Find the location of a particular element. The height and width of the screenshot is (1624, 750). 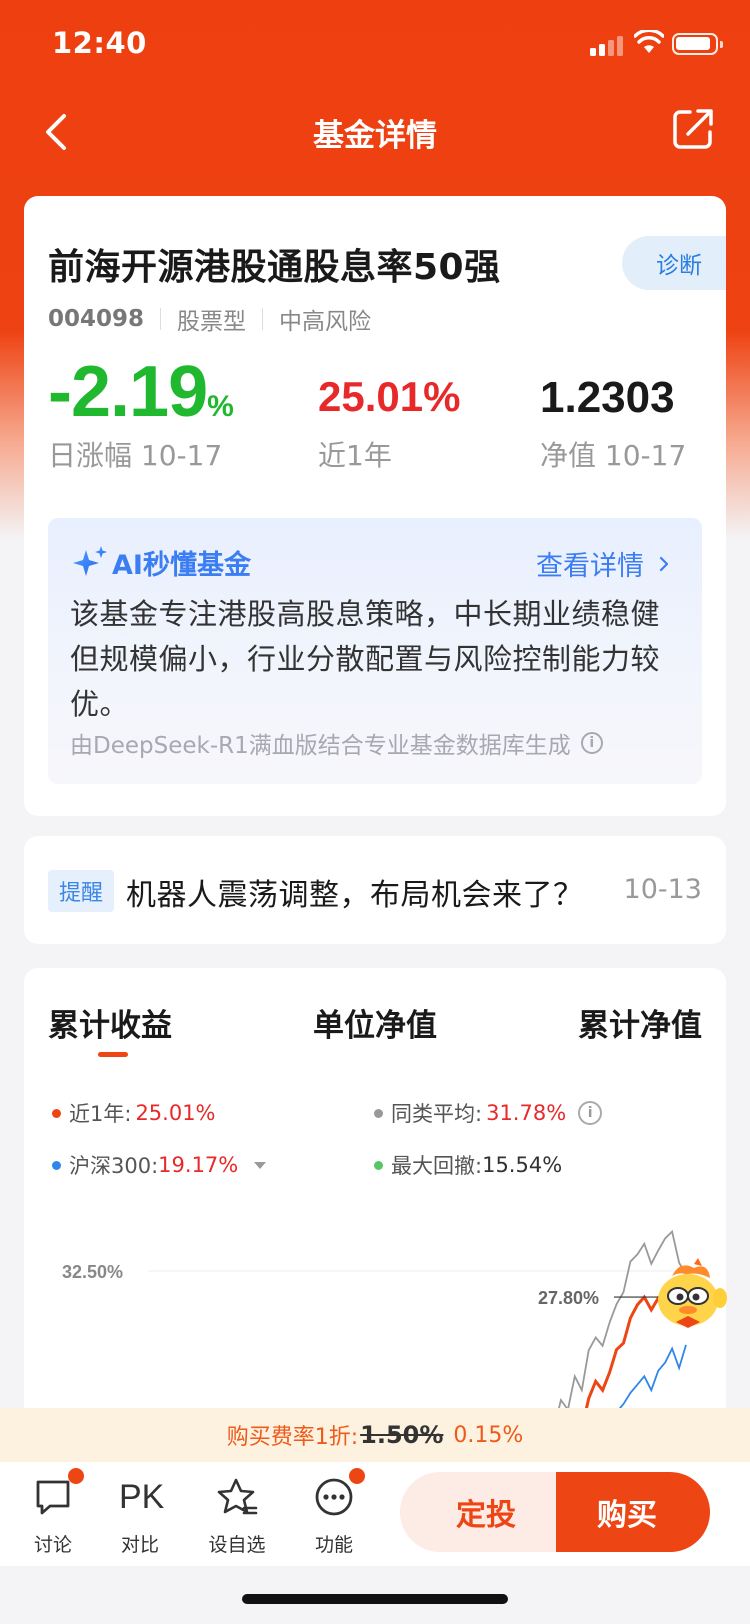

compare-button: PK 对比 is located at coordinates (140, 1516).